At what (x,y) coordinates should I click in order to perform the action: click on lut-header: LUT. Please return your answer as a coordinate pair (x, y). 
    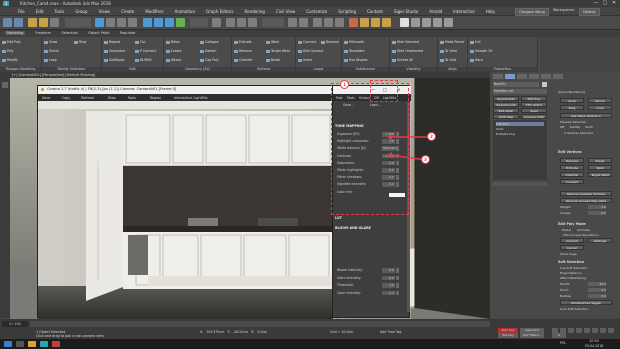
    Looking at the image, I should click on (371, 218).